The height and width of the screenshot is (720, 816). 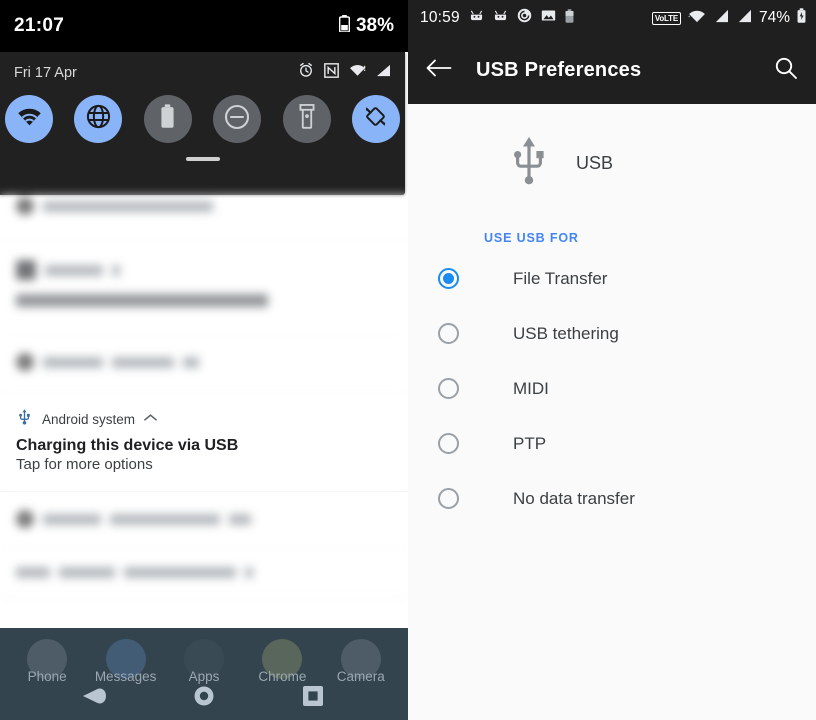 I want to click on dock-item-apps: Apps, so click(x=204, y=661).